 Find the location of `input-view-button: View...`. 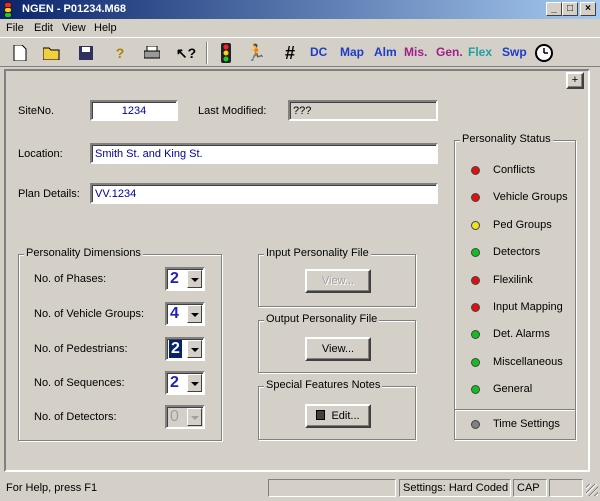

input-view-button: View... is located at coordinates (338, 281).